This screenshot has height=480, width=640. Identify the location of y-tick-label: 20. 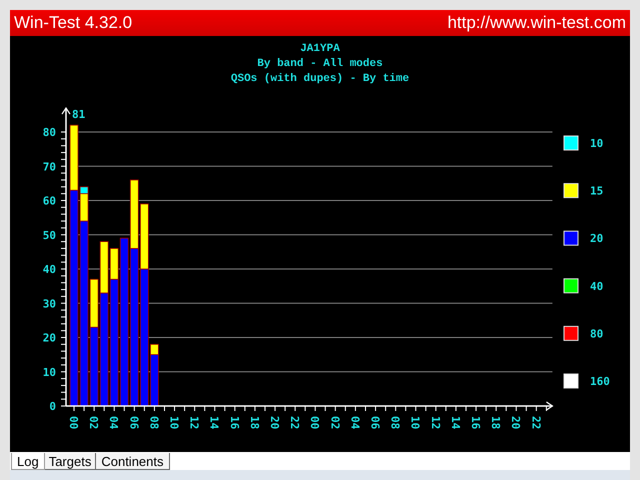
(49, 338).